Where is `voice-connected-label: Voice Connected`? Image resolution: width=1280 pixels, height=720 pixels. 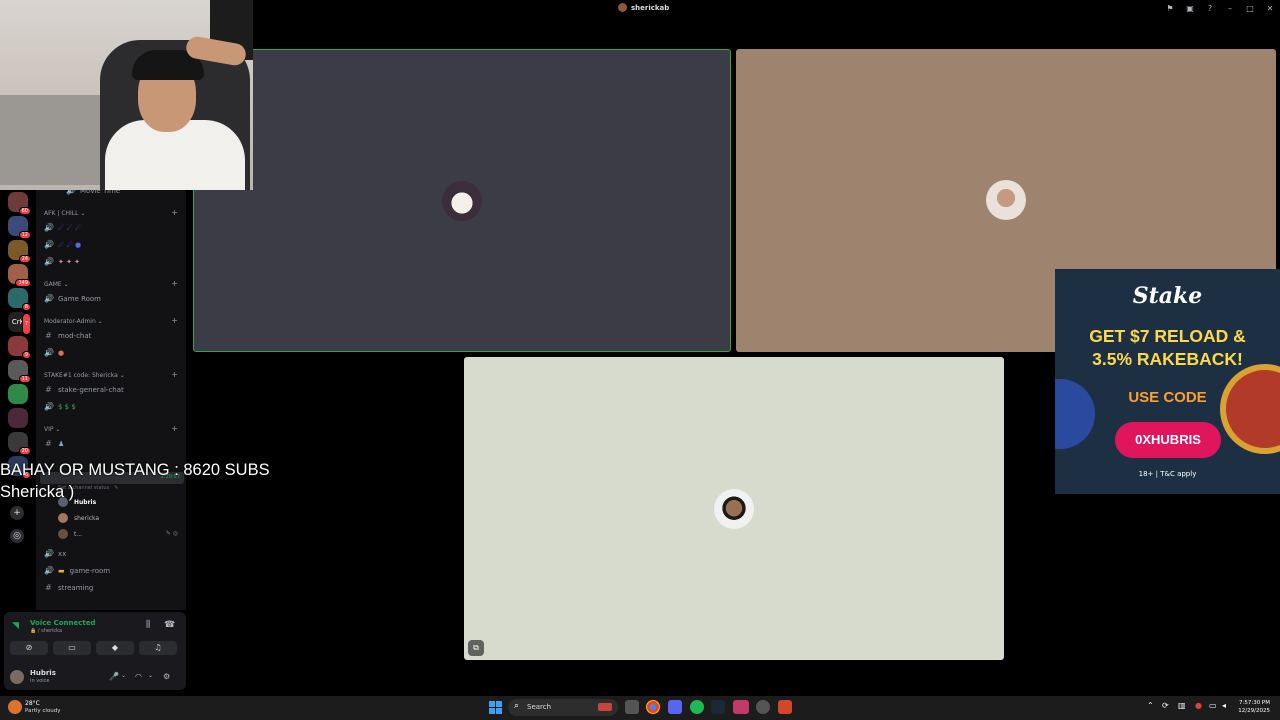
voice-connected-label: Voice Connected is located at coordinates (63, 623).